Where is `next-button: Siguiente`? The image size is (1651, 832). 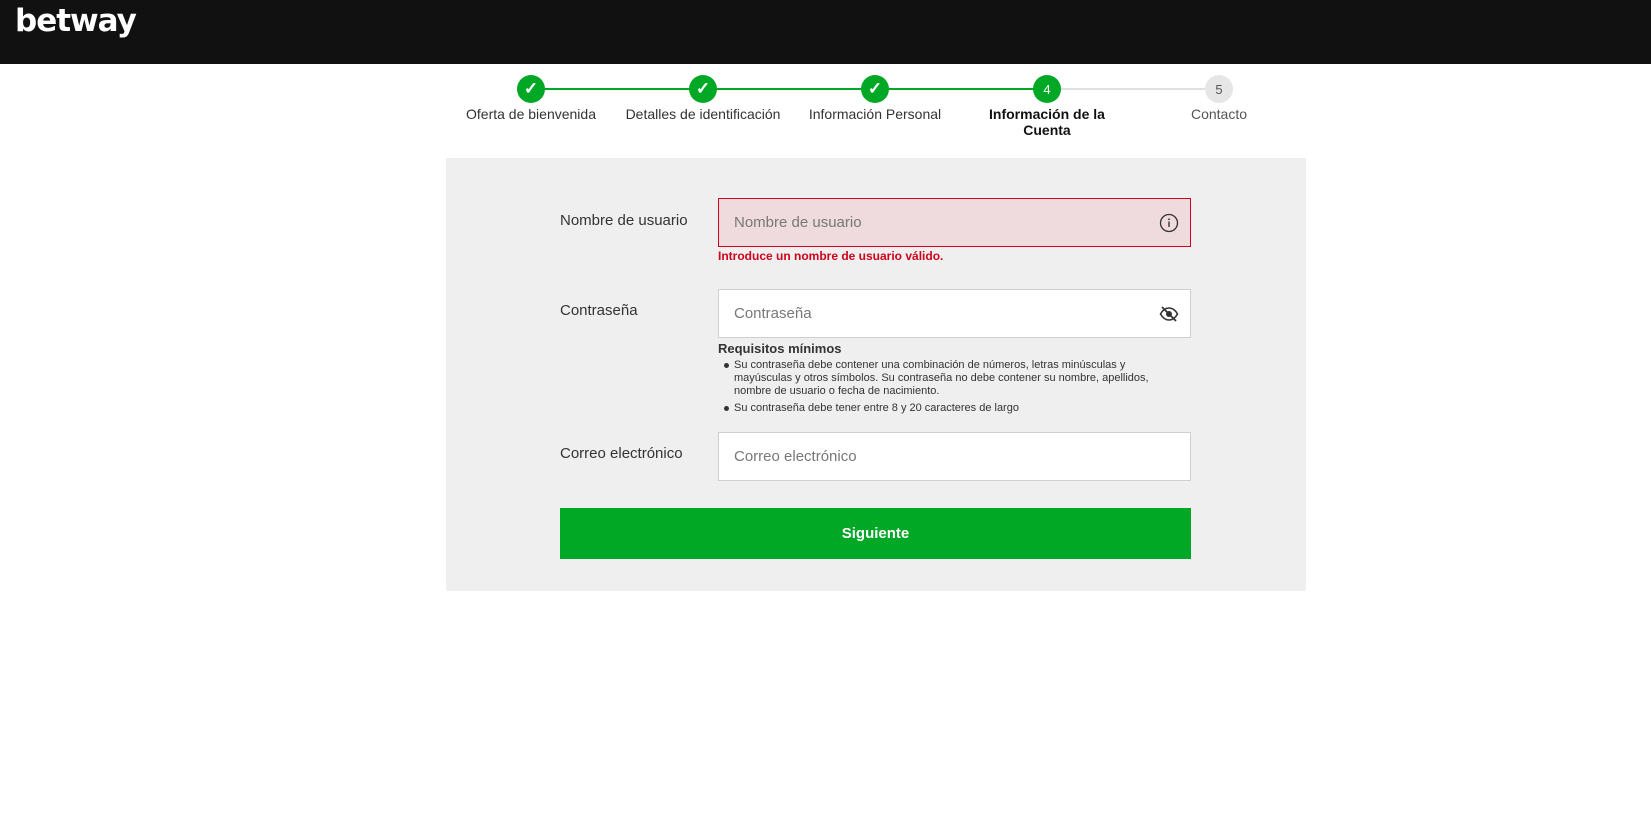
next-button: Siguiente is located at coordinates (875, 533).